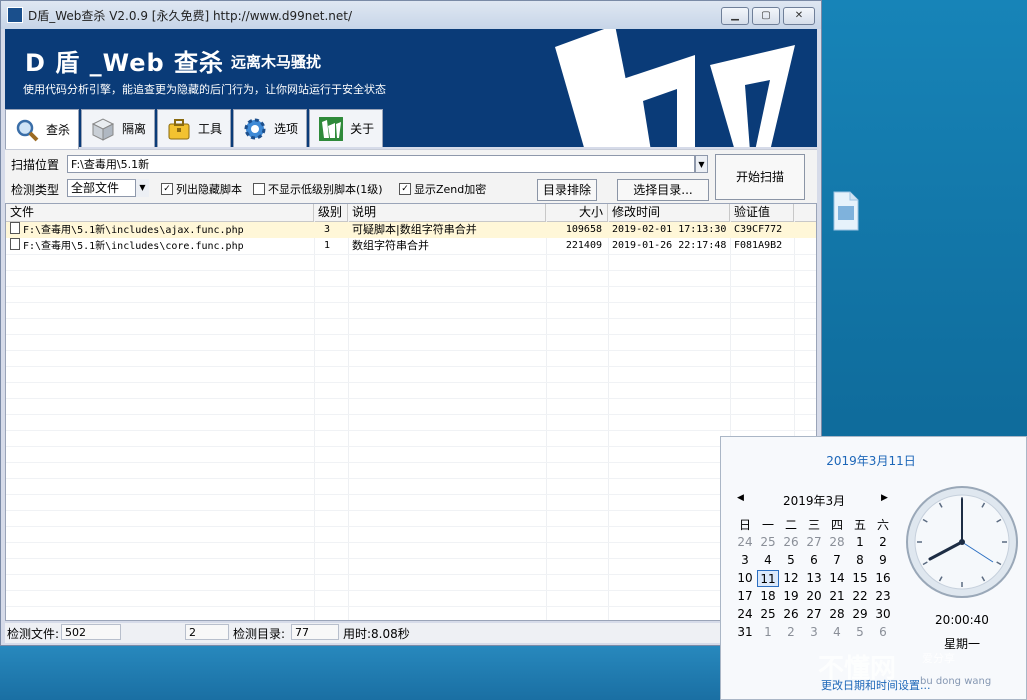 This screenshot has width=1027, height=700. What do you see at coordinates (325, 189) in the screenshot?
I see `checkbox-label: 不显示低级别脚本(1级)` at bounding box center [325, 189].